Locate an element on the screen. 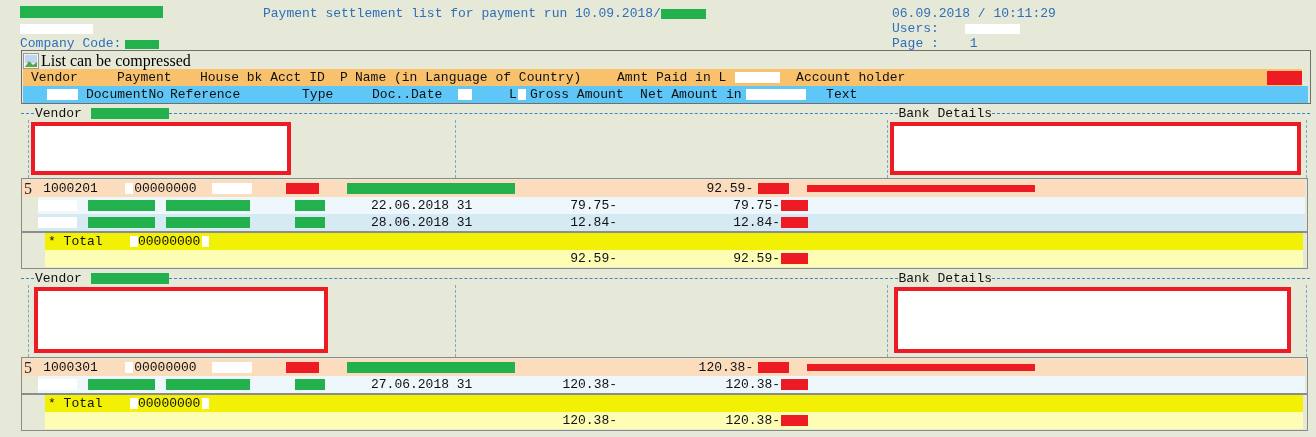 The height and width of the screenshot is (437, 1316). column-header: Name (in Language of Country) is located at coordinates (468, 77).